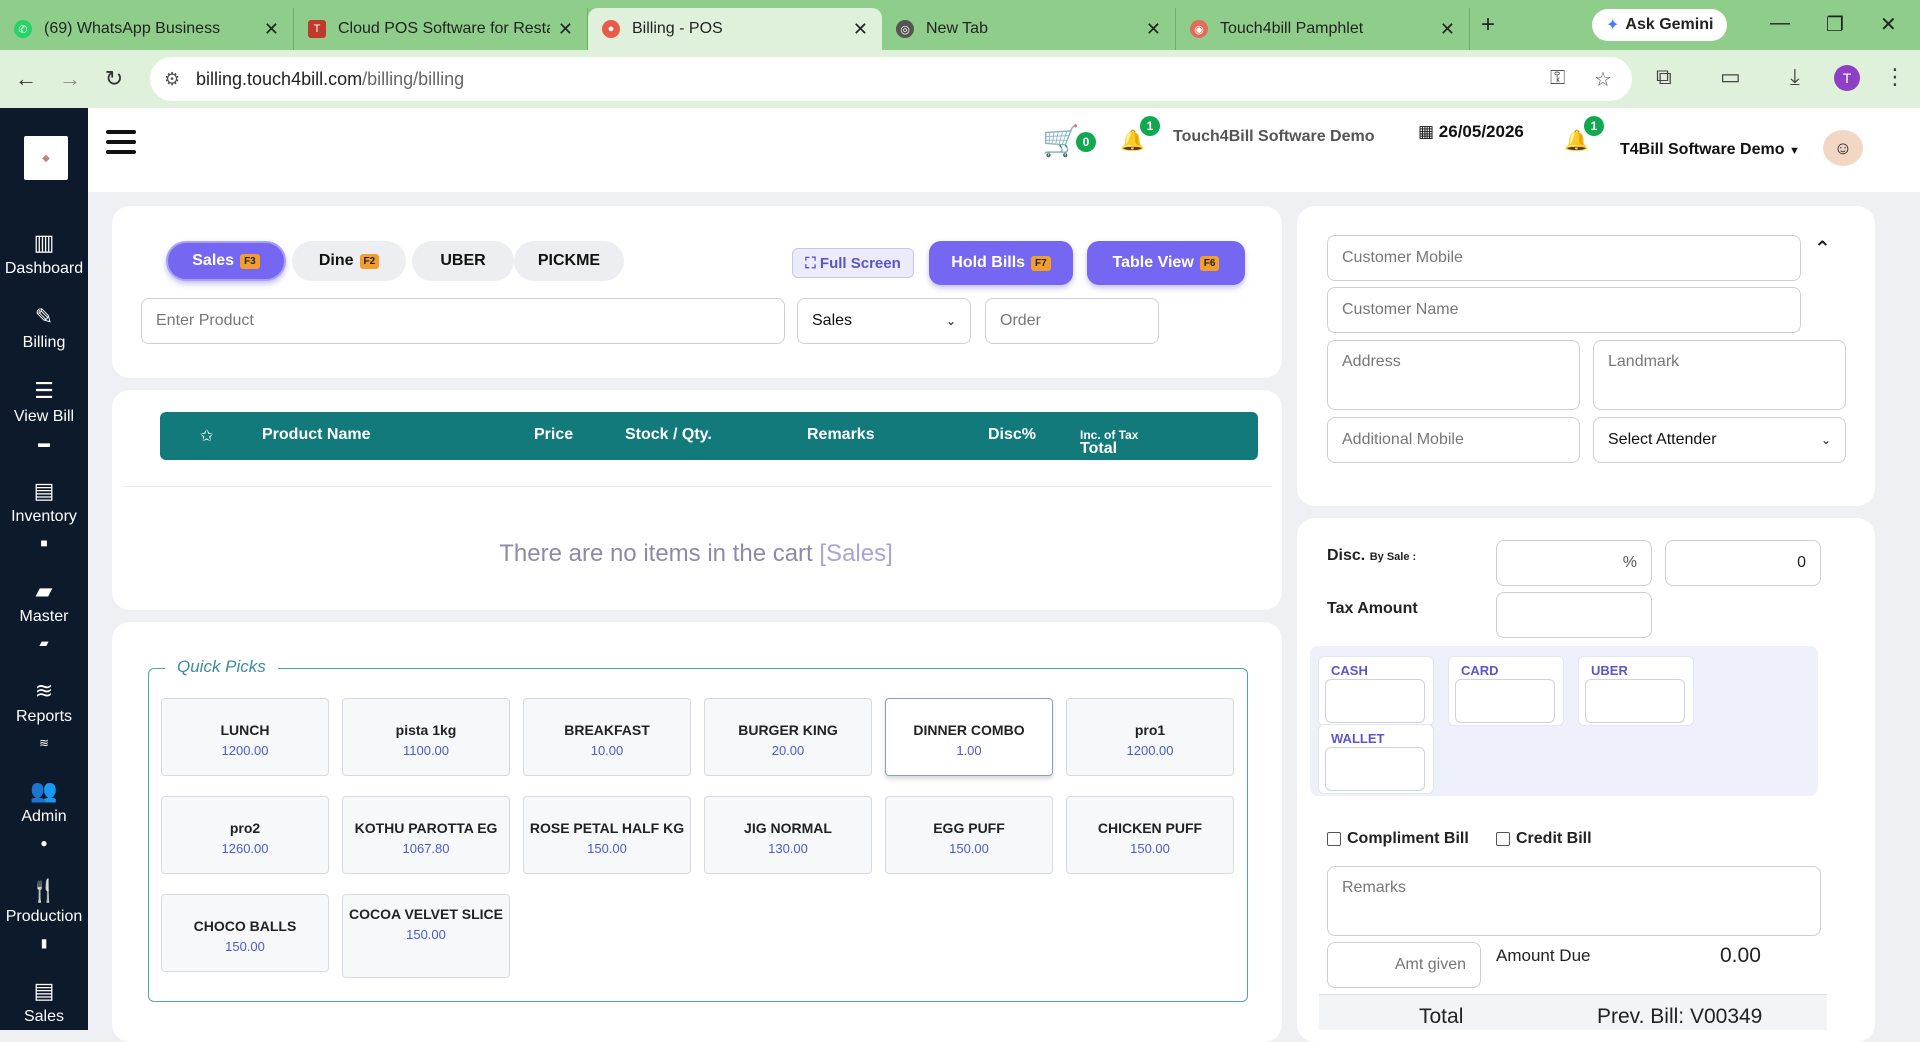 The image size is (1920, 1042). What do you see at coordinates (245, 933) in the screenshot?
I see `quick-pick-item: CHOCO BALLS 150.00` at bounding box center [245, 933].